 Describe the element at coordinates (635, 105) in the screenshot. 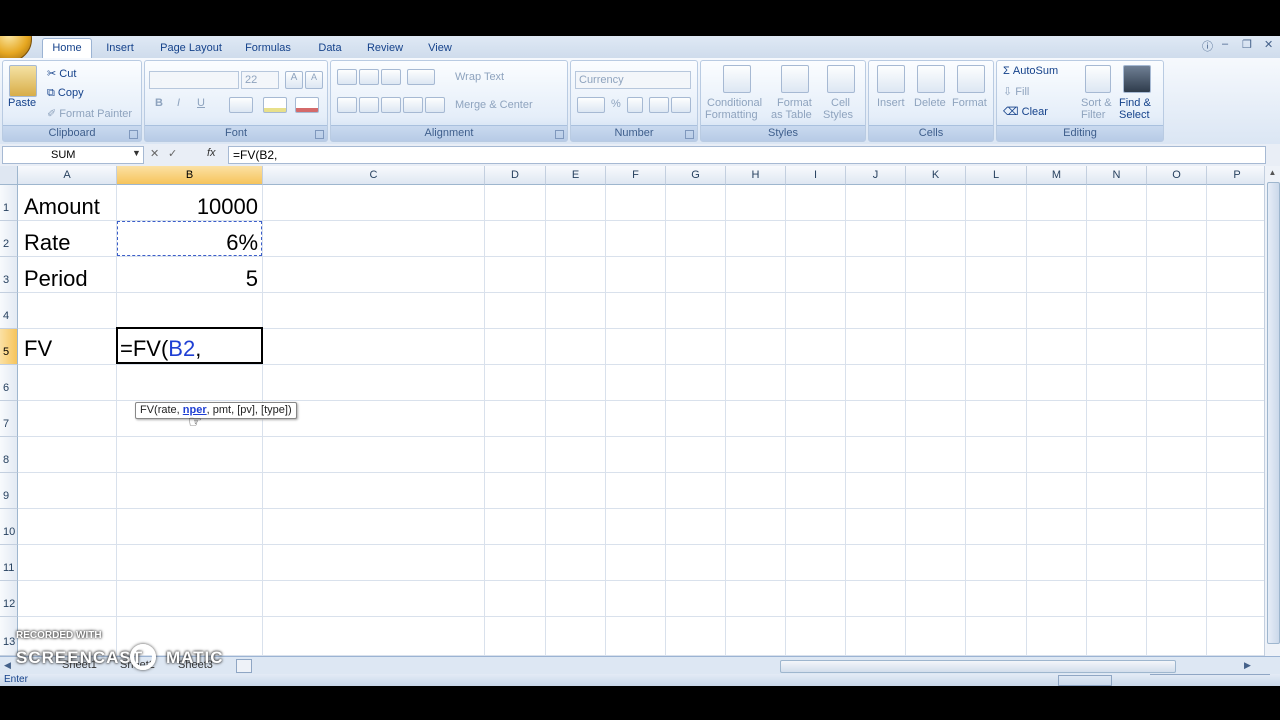

I see `comma-style-icon` at that location.